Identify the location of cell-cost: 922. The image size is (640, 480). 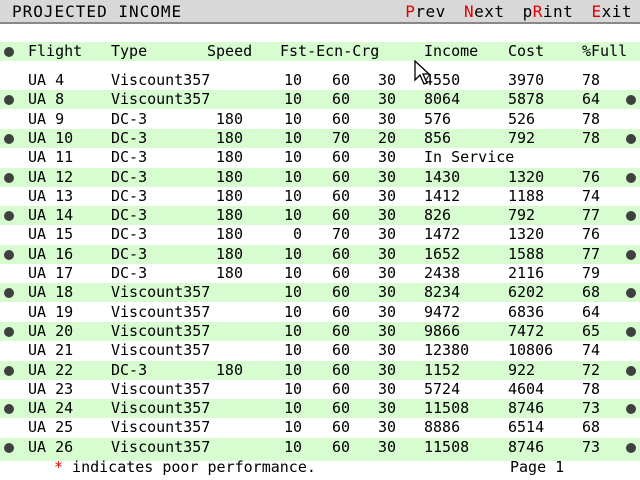
(522, 369).